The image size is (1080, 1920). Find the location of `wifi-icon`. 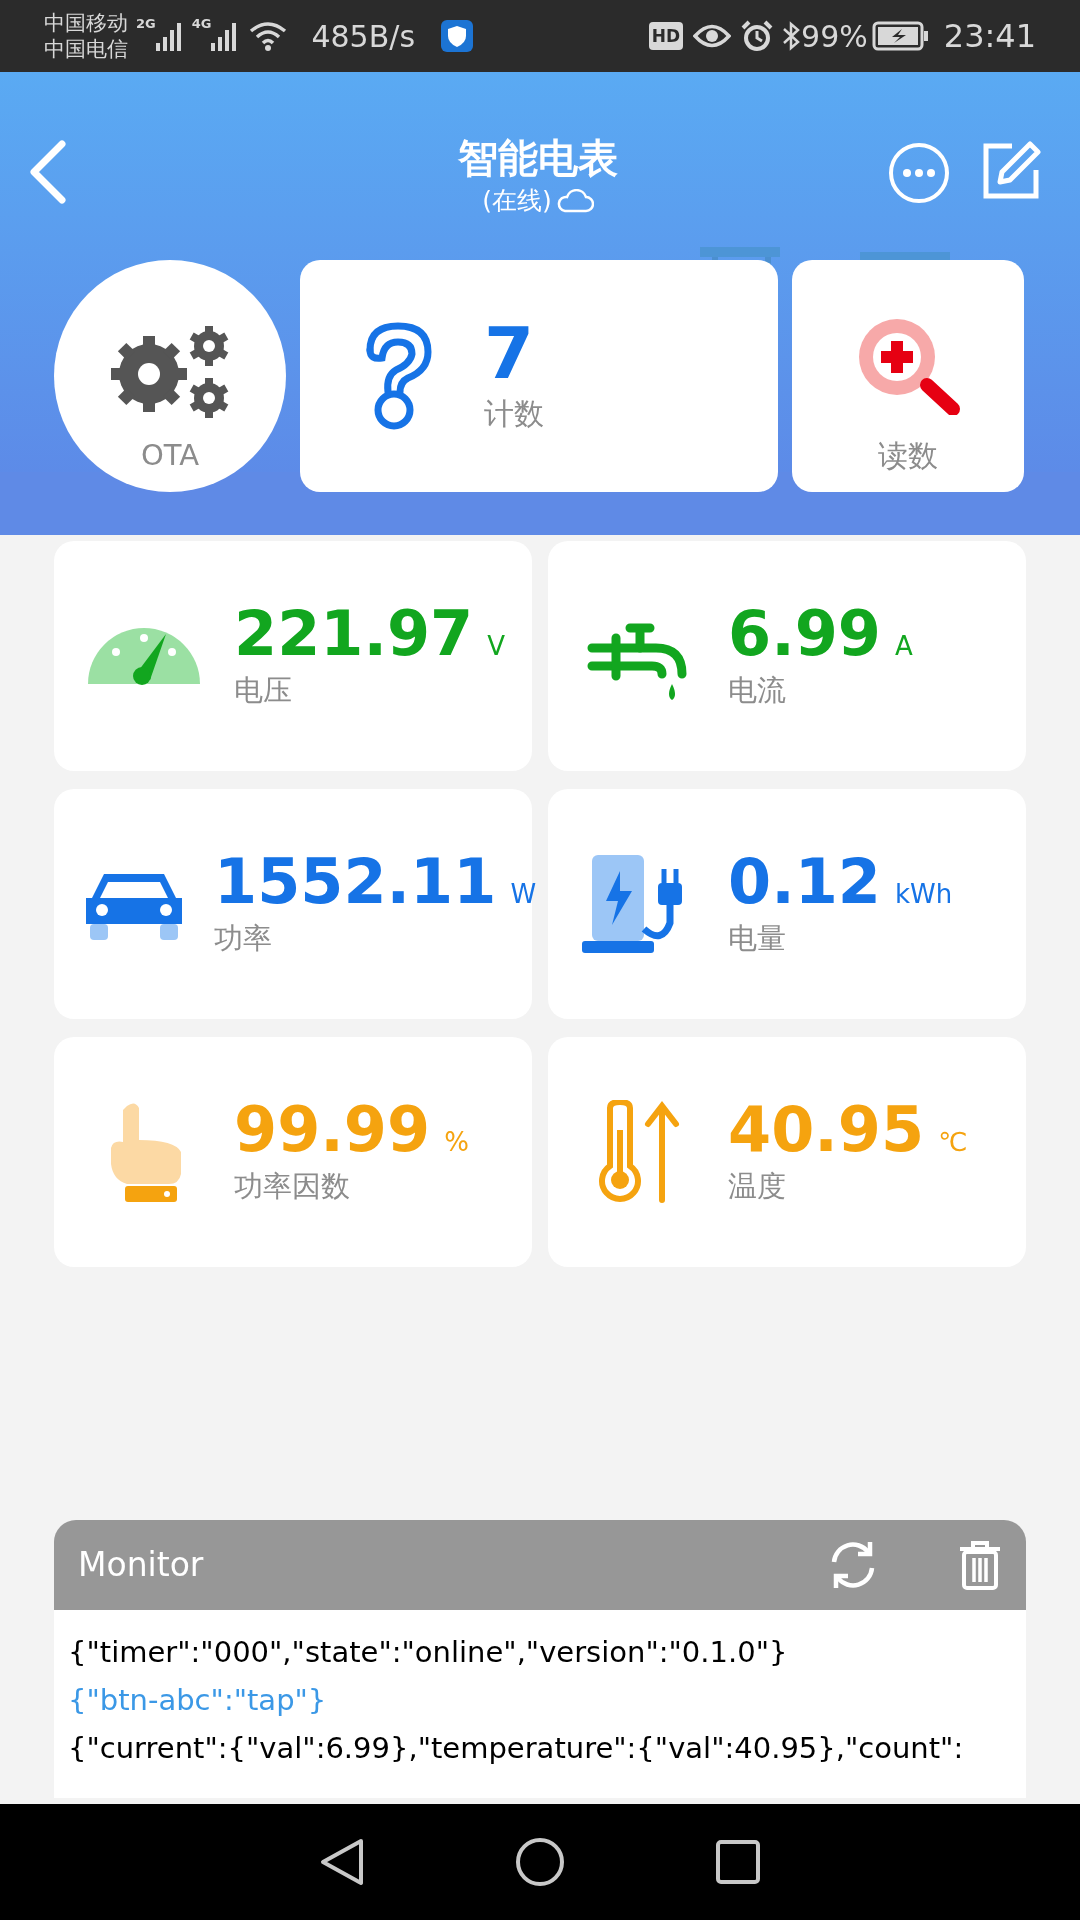

wifi-icon is located at coordinates (268, 36).